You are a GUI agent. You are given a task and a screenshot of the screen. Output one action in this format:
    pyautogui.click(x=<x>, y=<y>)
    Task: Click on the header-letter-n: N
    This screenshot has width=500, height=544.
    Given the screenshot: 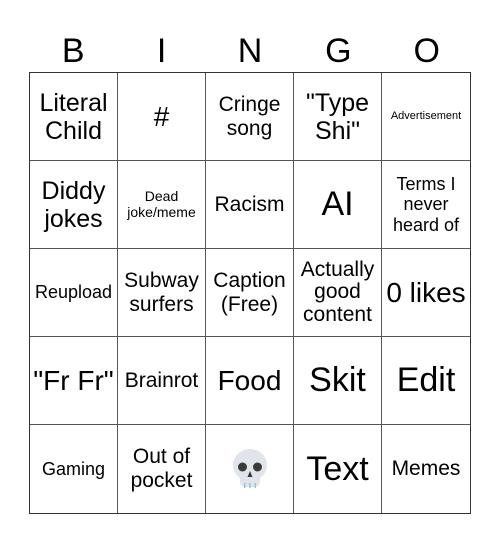 What is the action you would take?
    pyautogui.click(x=250, y=51)
    